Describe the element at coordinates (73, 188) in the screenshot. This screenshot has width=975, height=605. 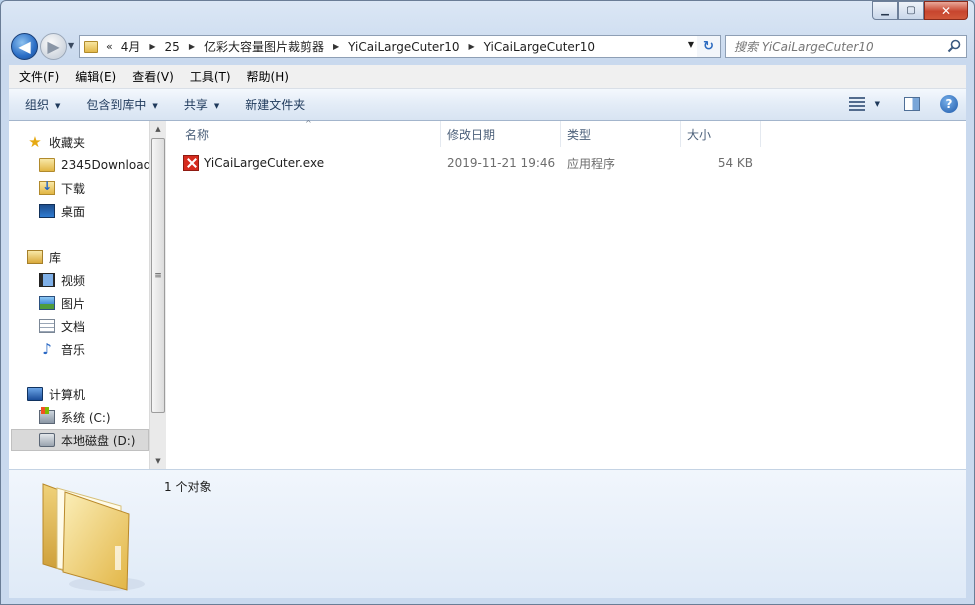
I see `sidebar-item-label: 下载` at that location.